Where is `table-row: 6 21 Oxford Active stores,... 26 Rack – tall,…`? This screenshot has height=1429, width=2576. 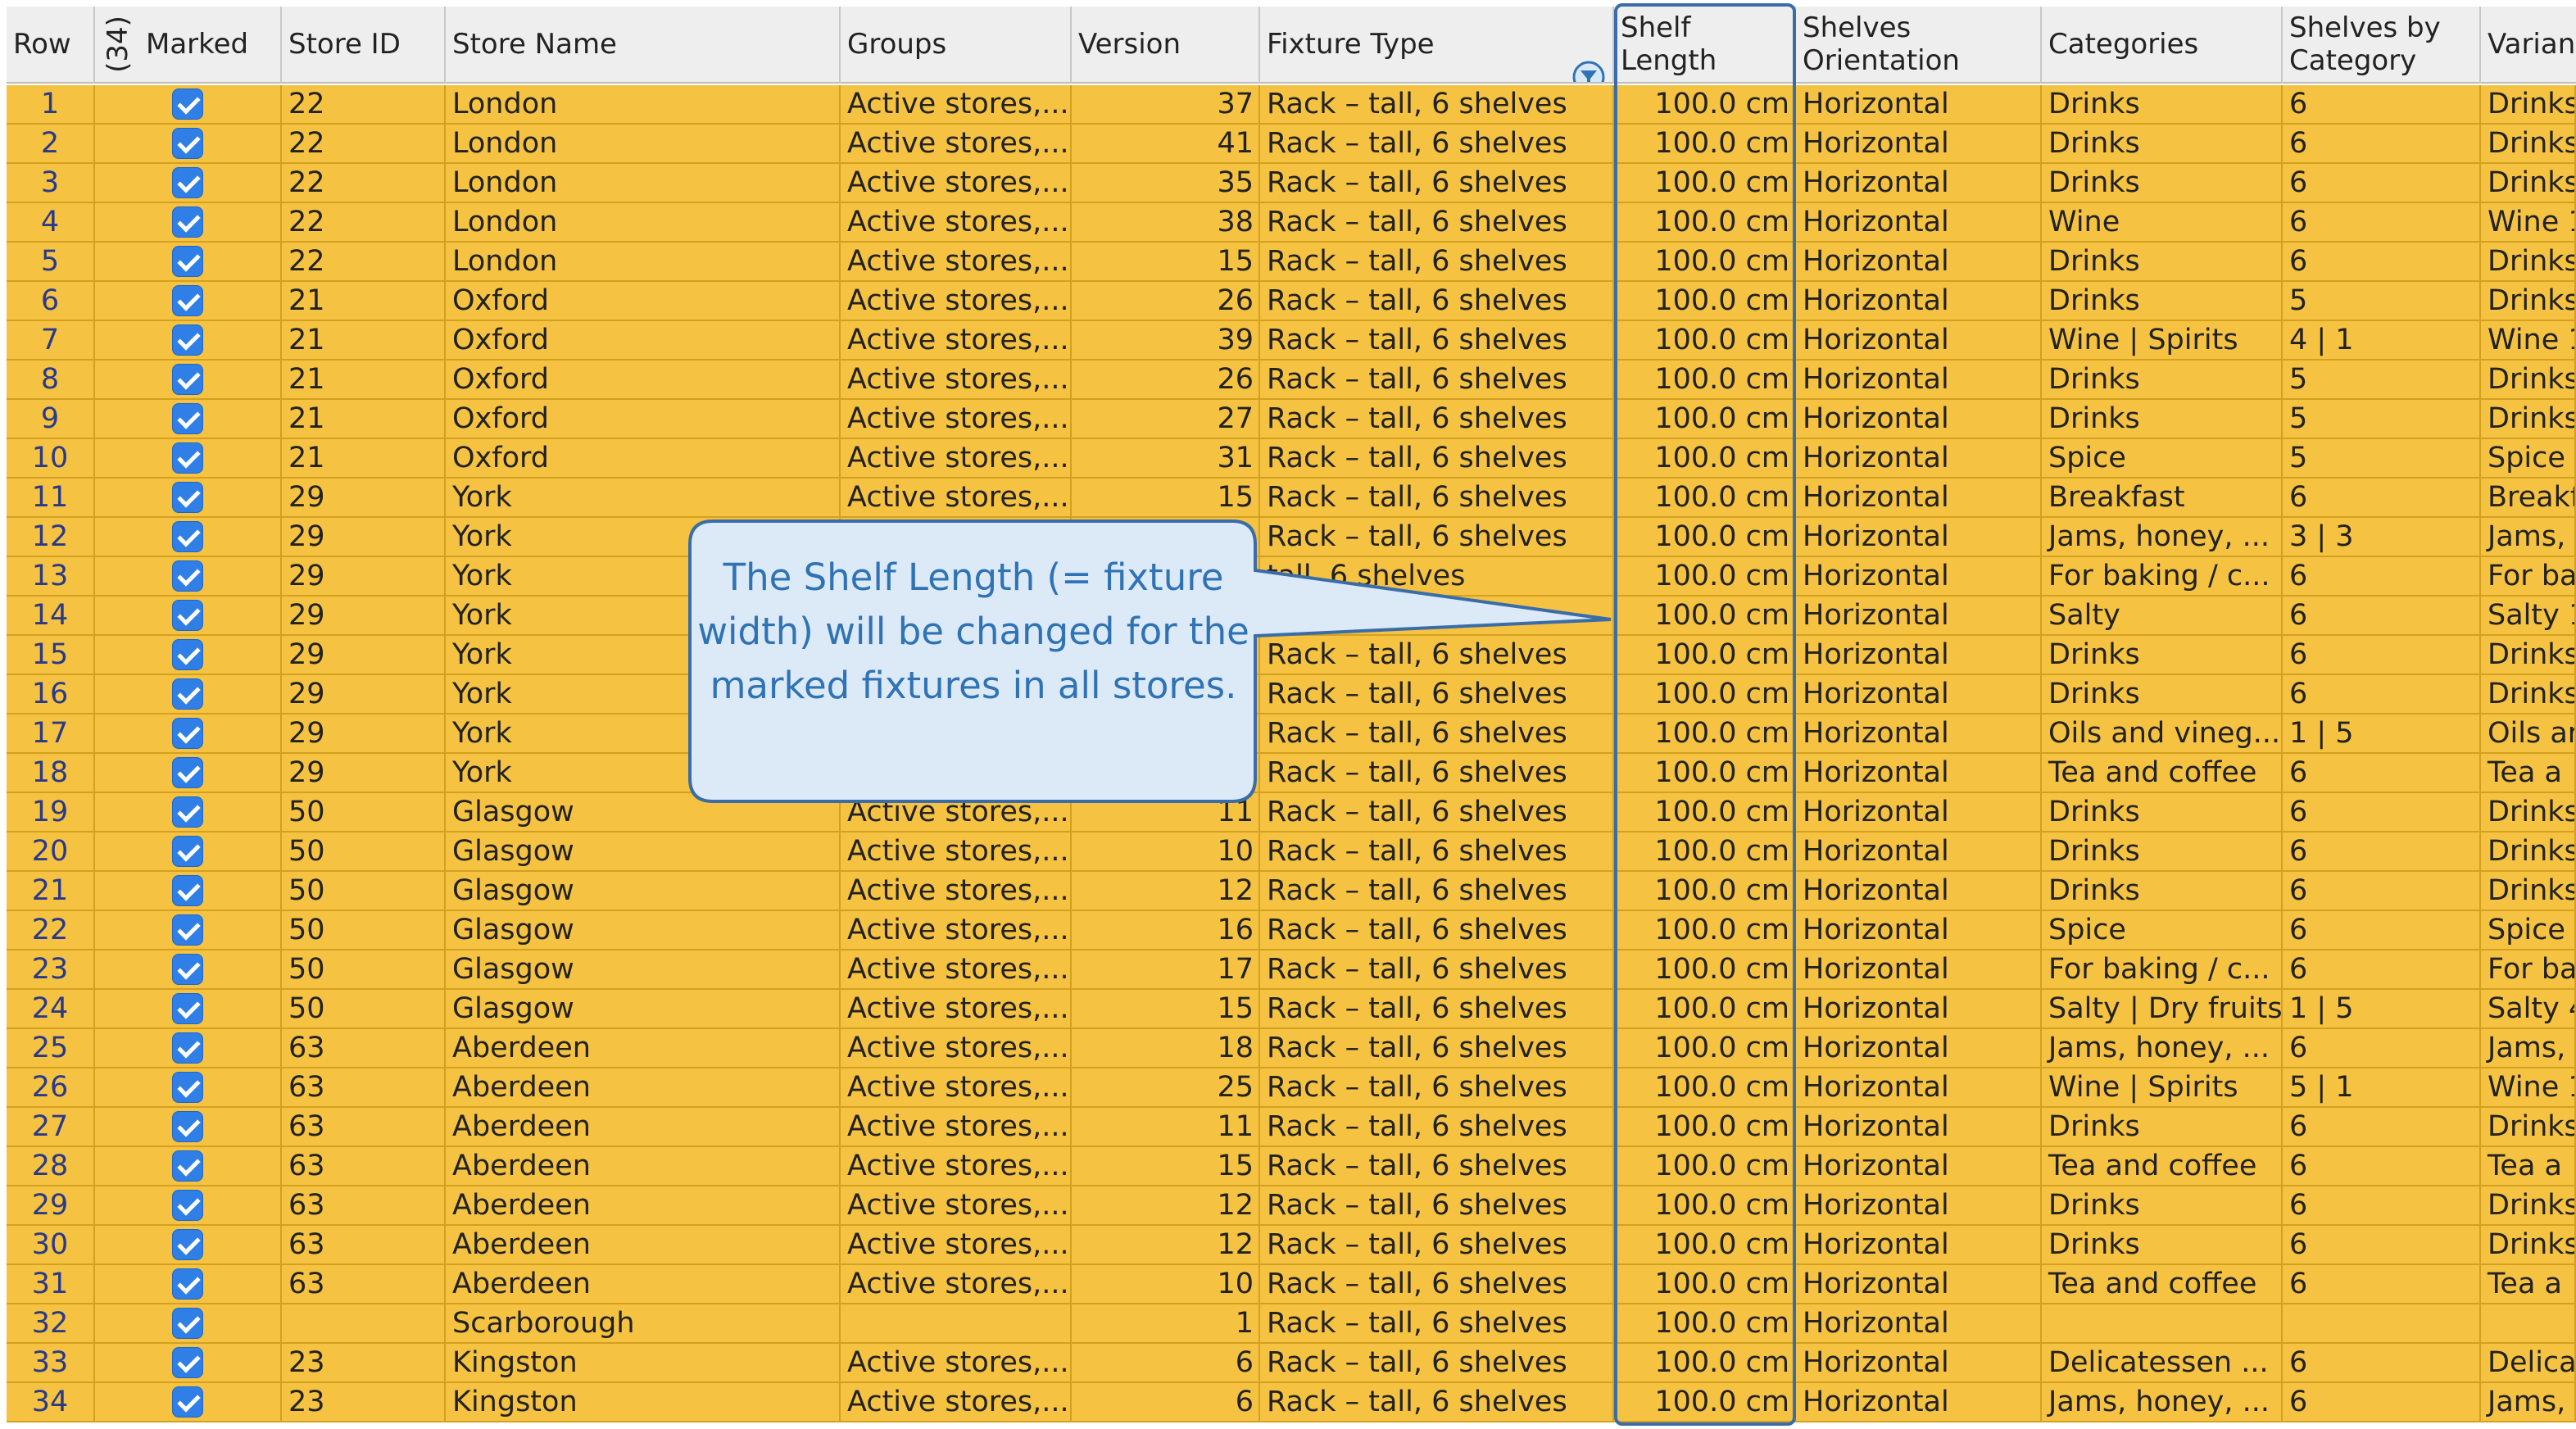
table-row: 6 21 Oxford Active stores,... 26 Rack – tall,… is located at coordinates (1291, 301).